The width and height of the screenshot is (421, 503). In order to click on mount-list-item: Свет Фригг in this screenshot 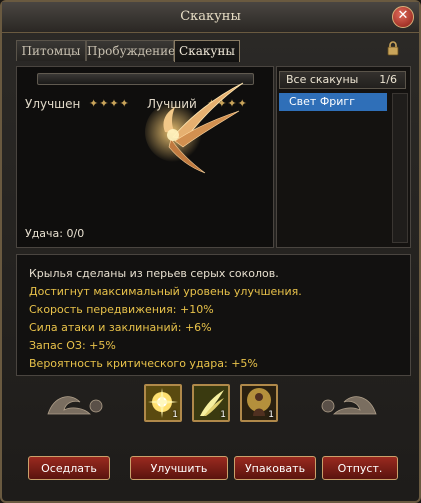, I will do `click(333, 102)`.